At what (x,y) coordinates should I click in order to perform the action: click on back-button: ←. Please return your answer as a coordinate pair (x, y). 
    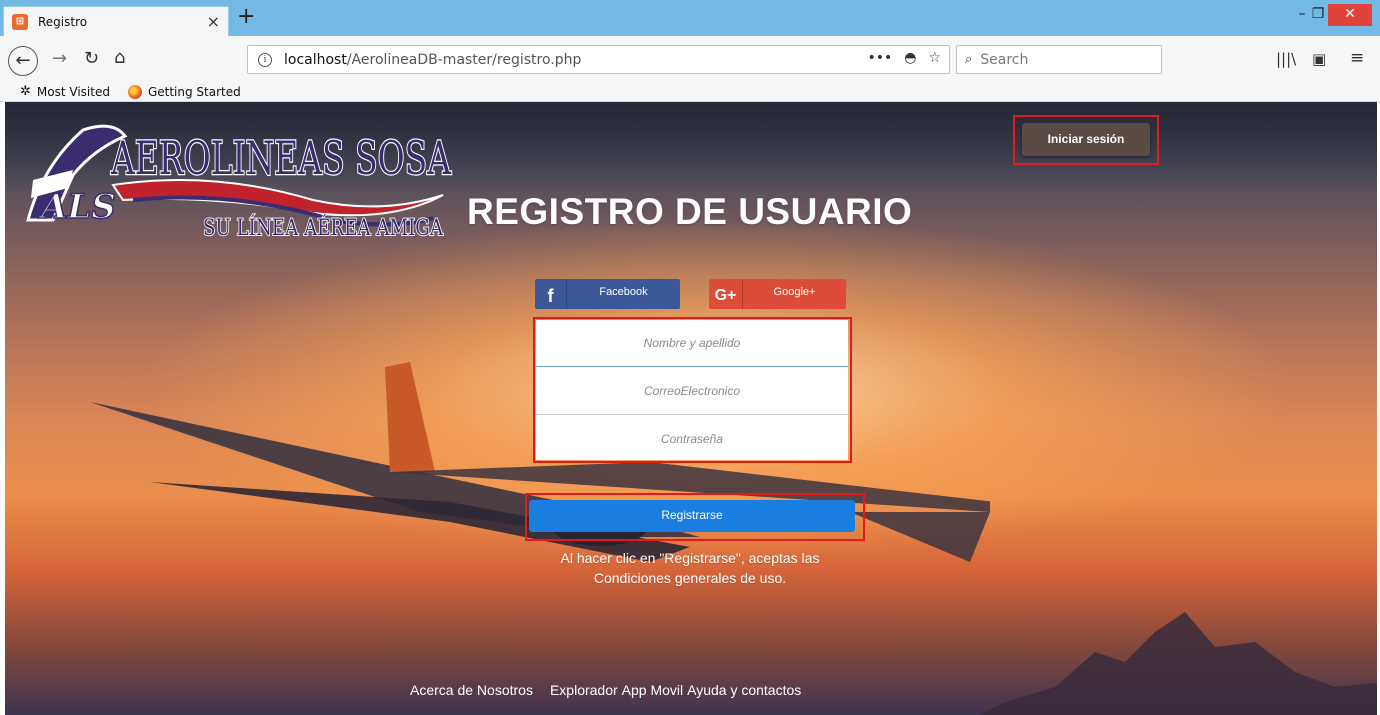
    Looking at the image, I should click on (23, 61).